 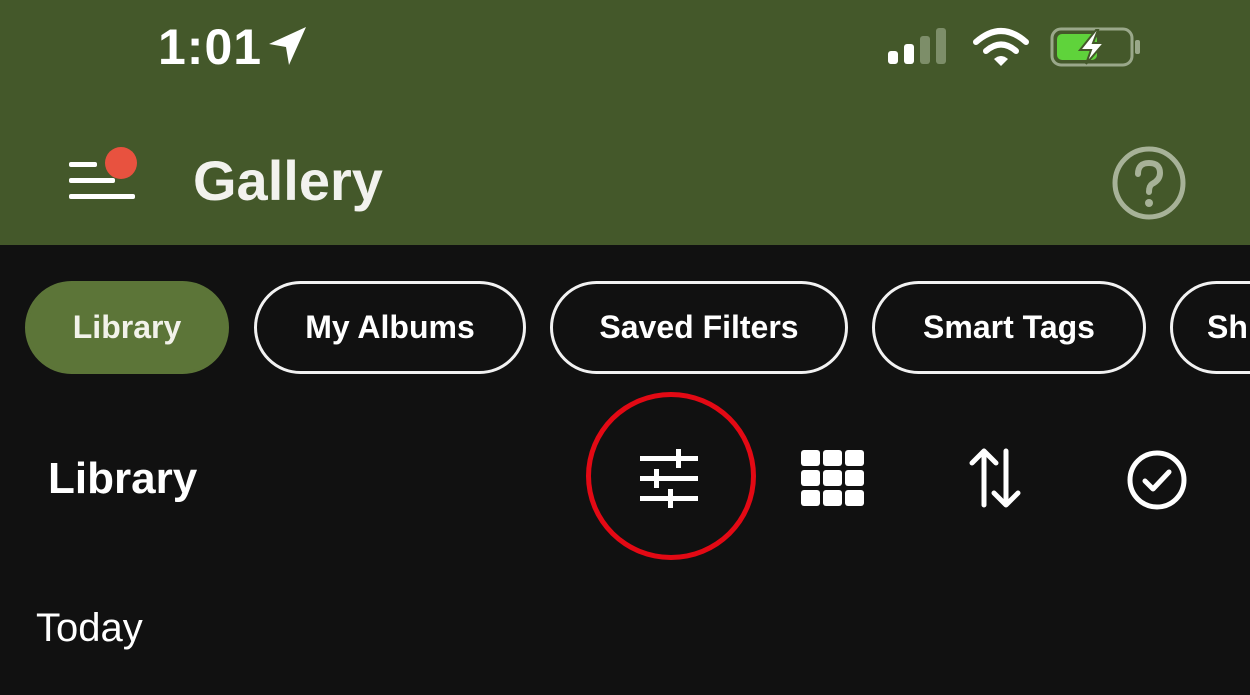 I want to click on filter-sliders-icon, so click(x=669, y=478).